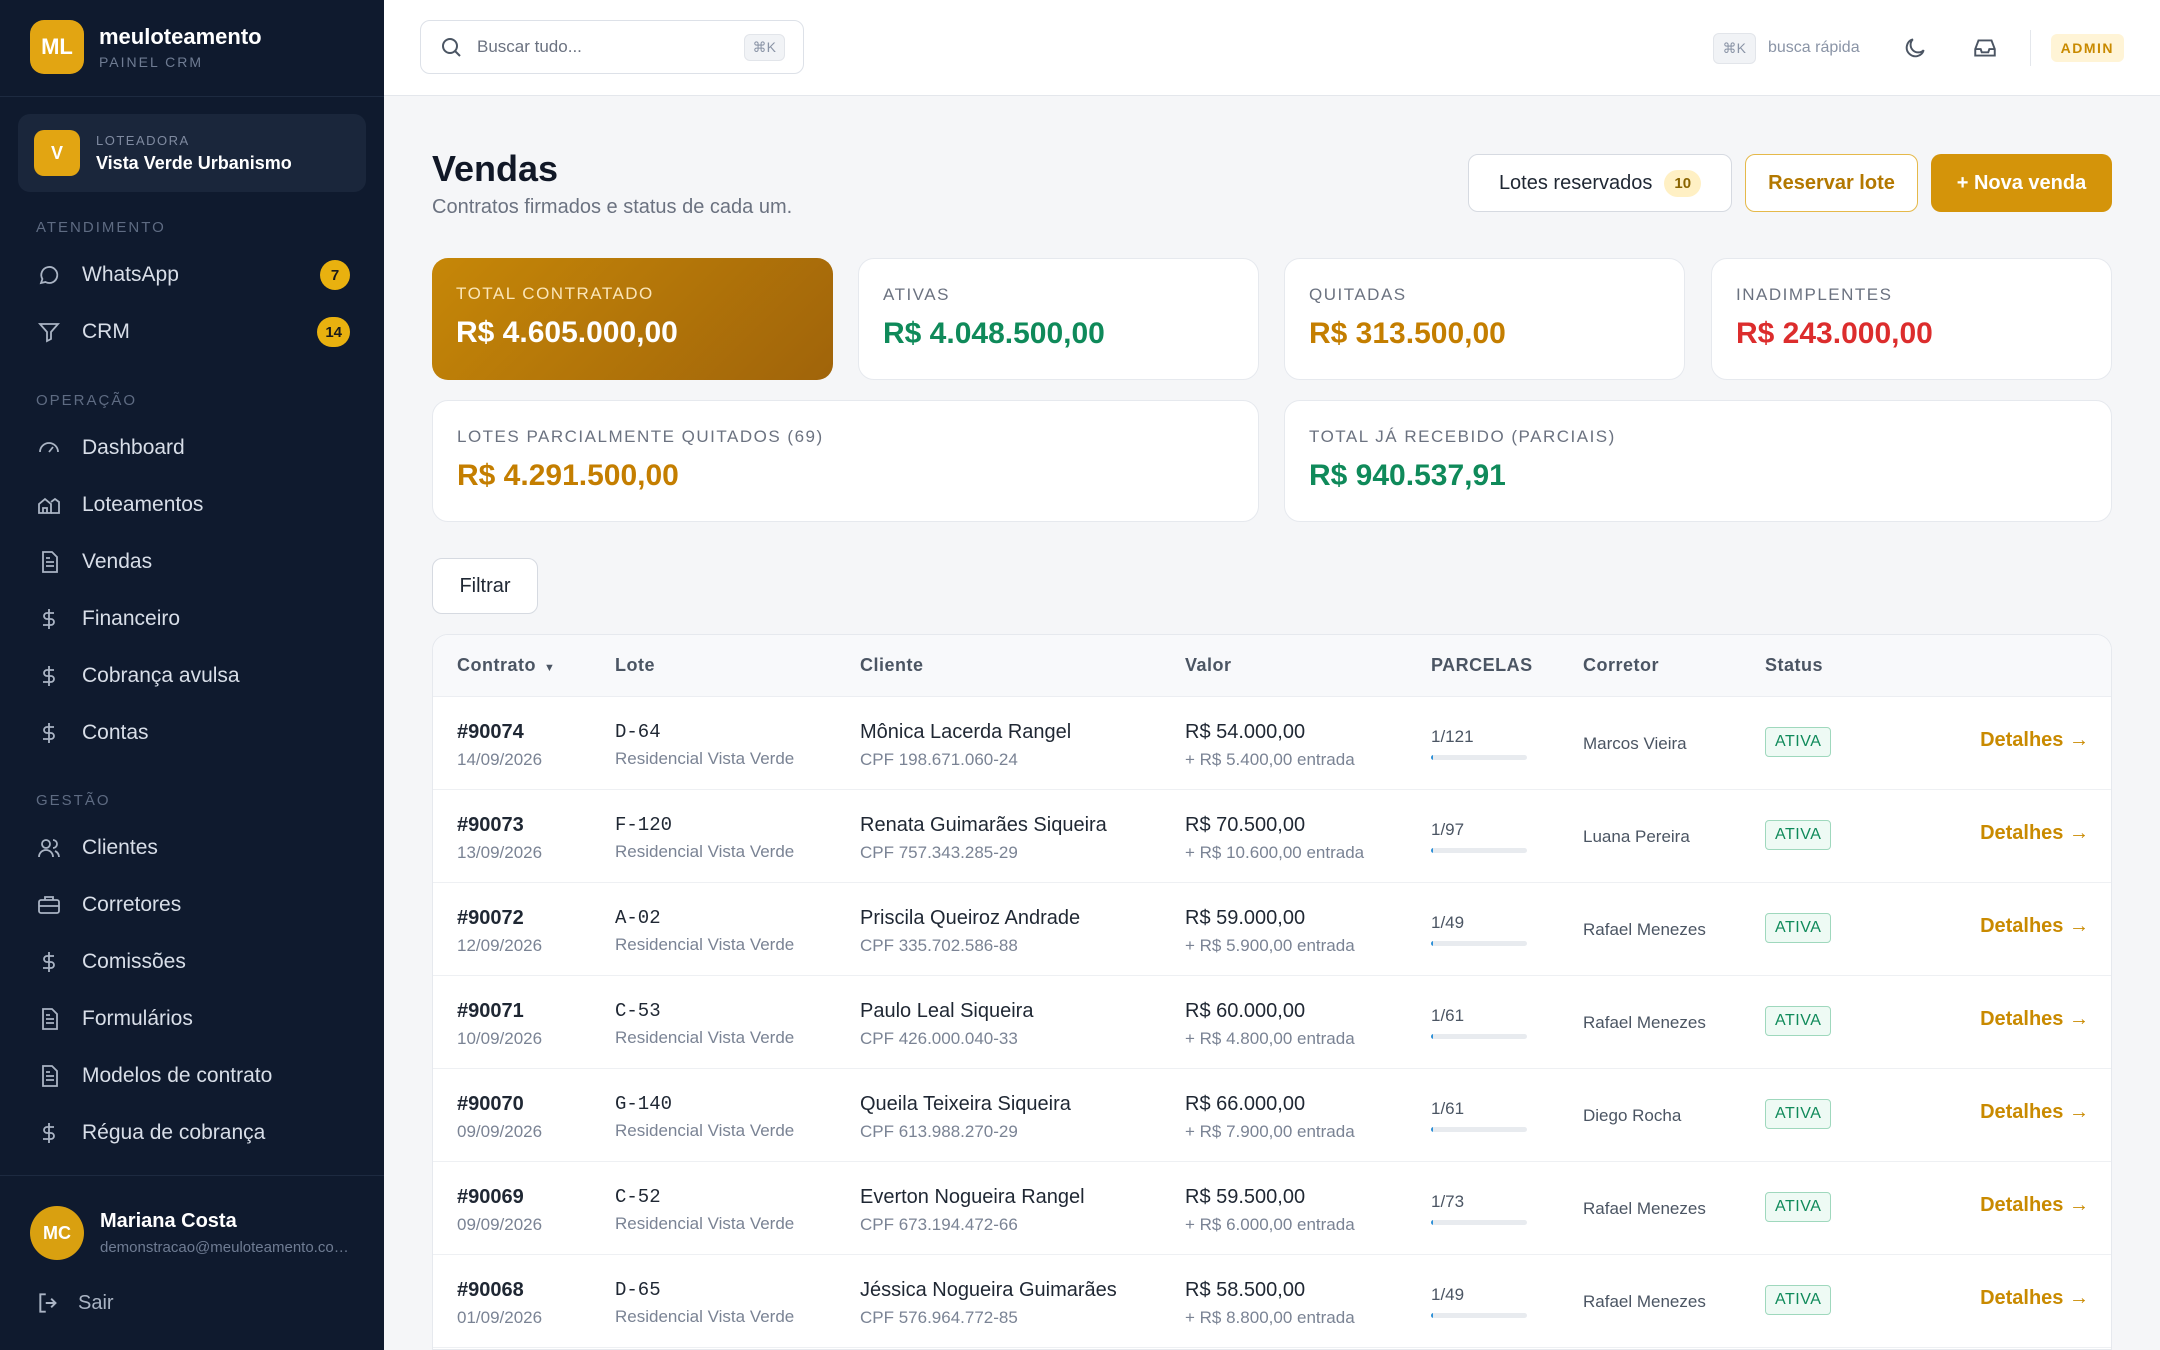 Image resolution: width=2160 pixels, height=1350 pixels. What do you see at coordinates (1272, 48) in the screenshot?
I see `topbar: ⌘K ⌘K busca rápida ADMIN` at bounding box center [1272, 48].